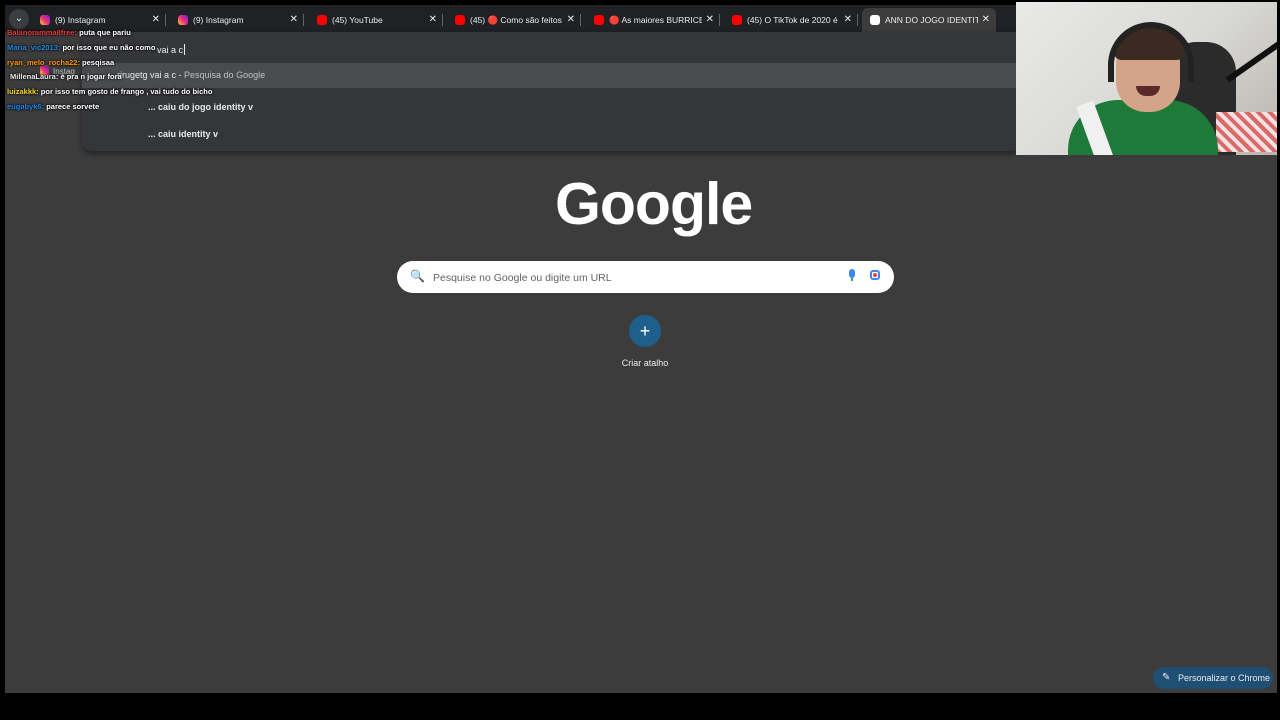  Describe the element at coordinates (26, 106) in the screenshot. I see `chat-username: eugabyk6:` at that location.